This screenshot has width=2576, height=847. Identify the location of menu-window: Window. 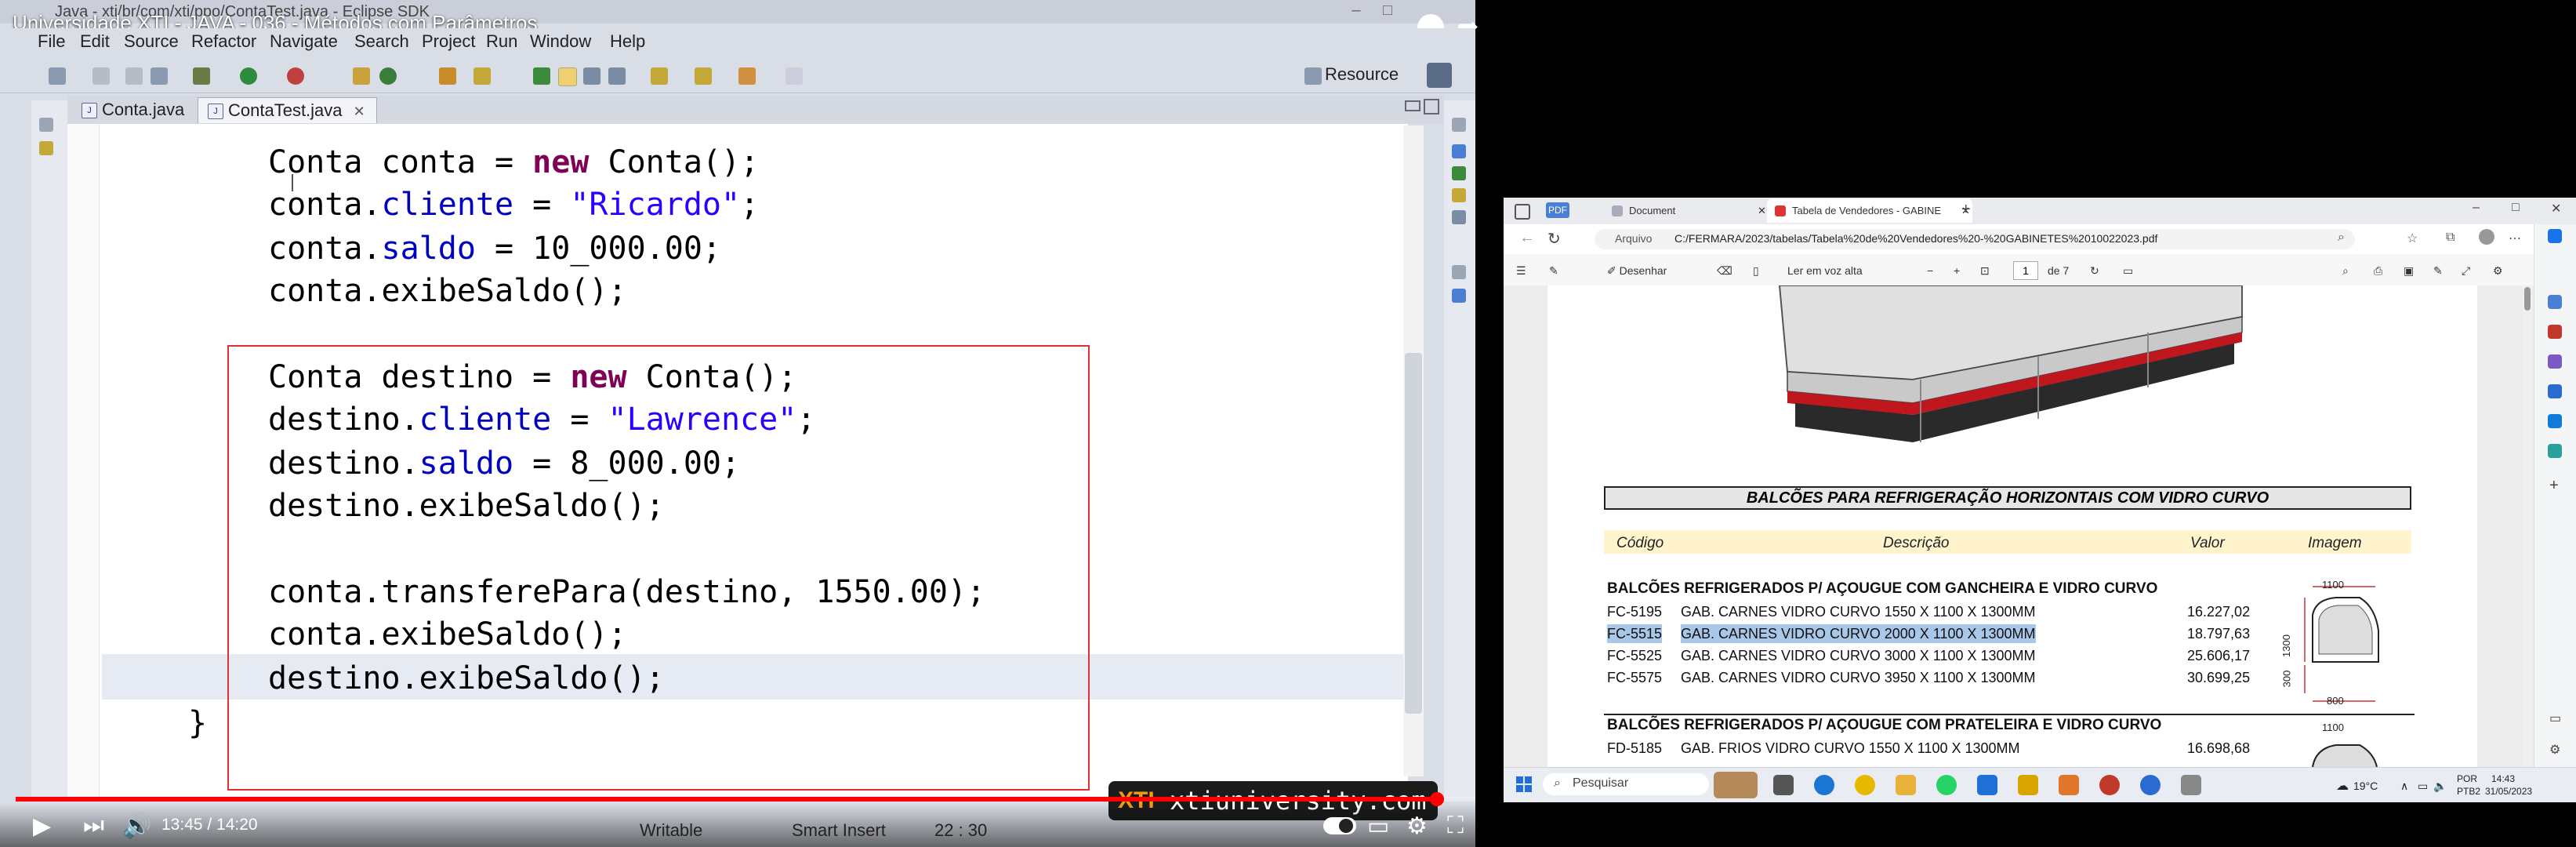
(560, 41).